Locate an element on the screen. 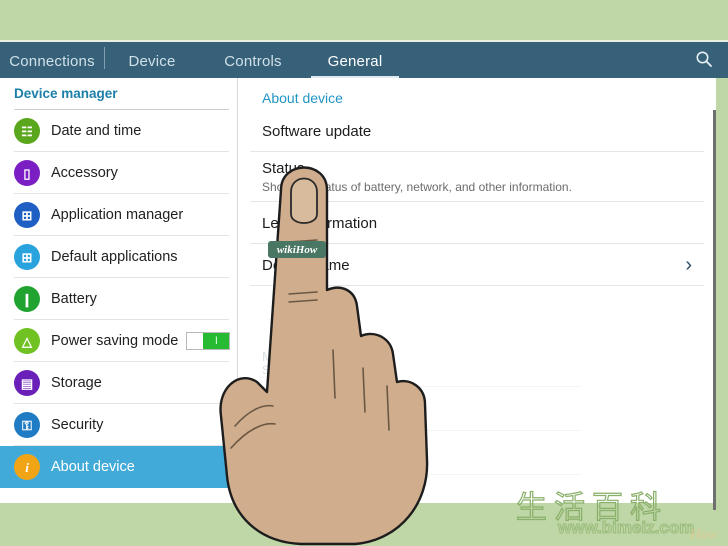 This screenshot has width=728, height=546. grid-apps-icon: ⊞ is located at coordinates (27, 215).